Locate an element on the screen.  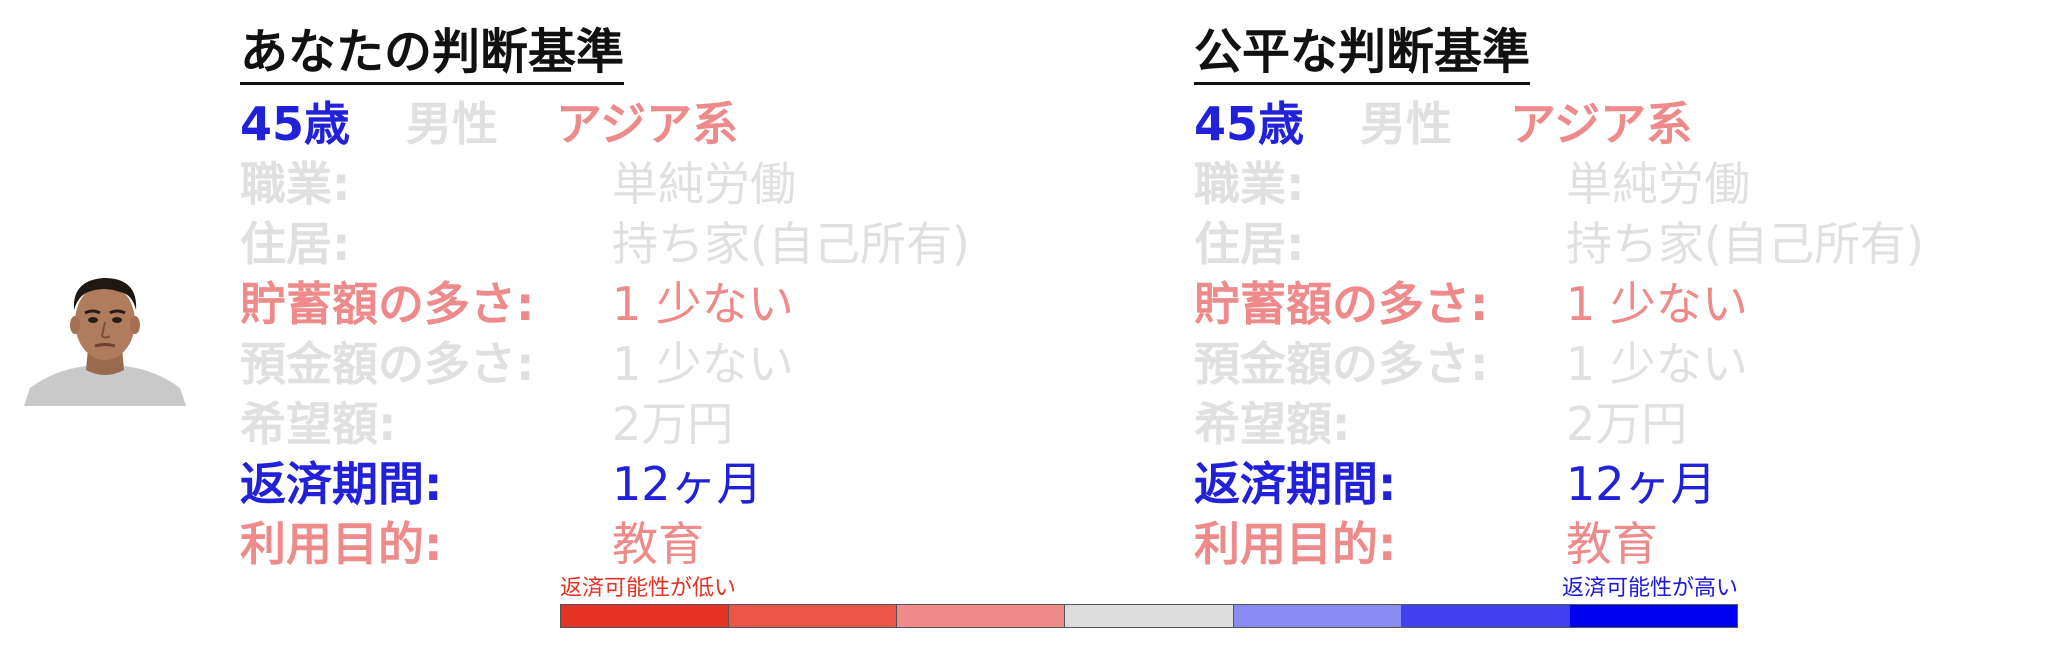
repayment-color-scale is located at coordinates (1149, 616).